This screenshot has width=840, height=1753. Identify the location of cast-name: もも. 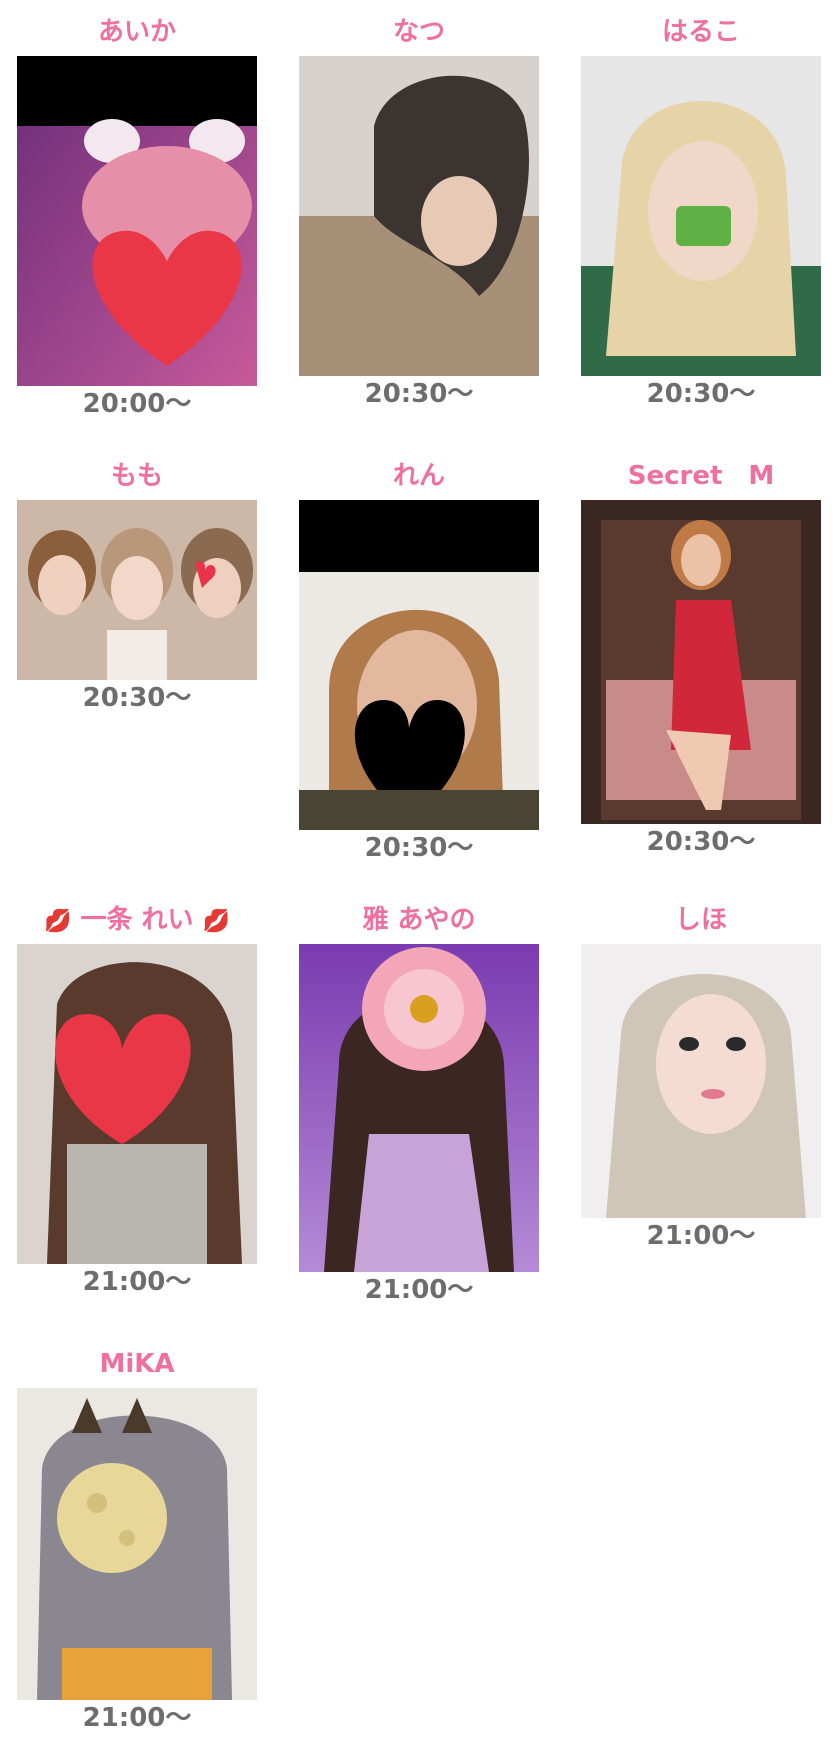
(136, 476).